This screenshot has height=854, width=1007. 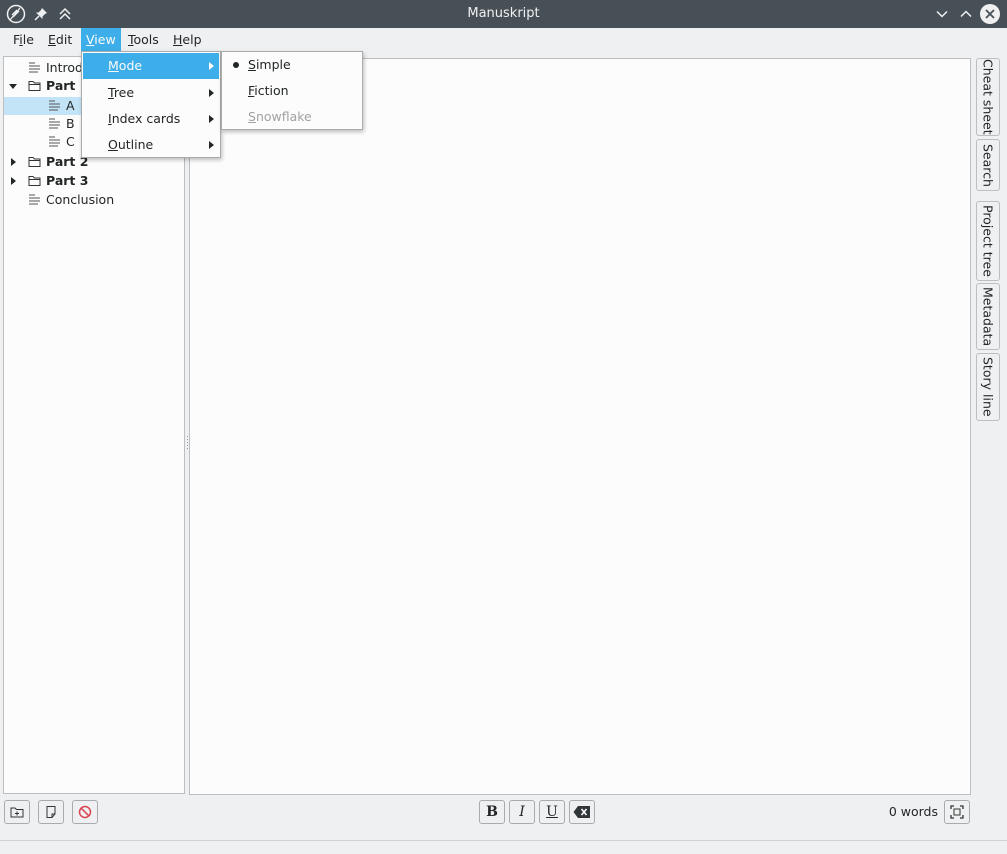 I want to click on underline-button: U, so click(x=552, y=812).